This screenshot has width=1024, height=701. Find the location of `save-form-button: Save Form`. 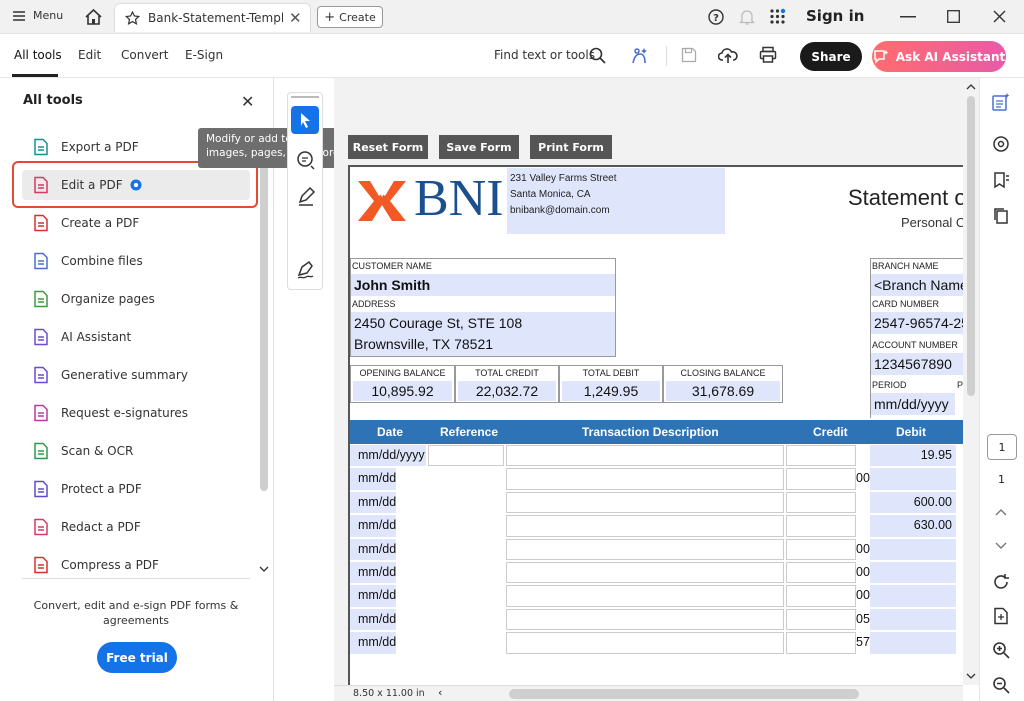

save-form-button: Save Form is located at coordinates (479, 147).